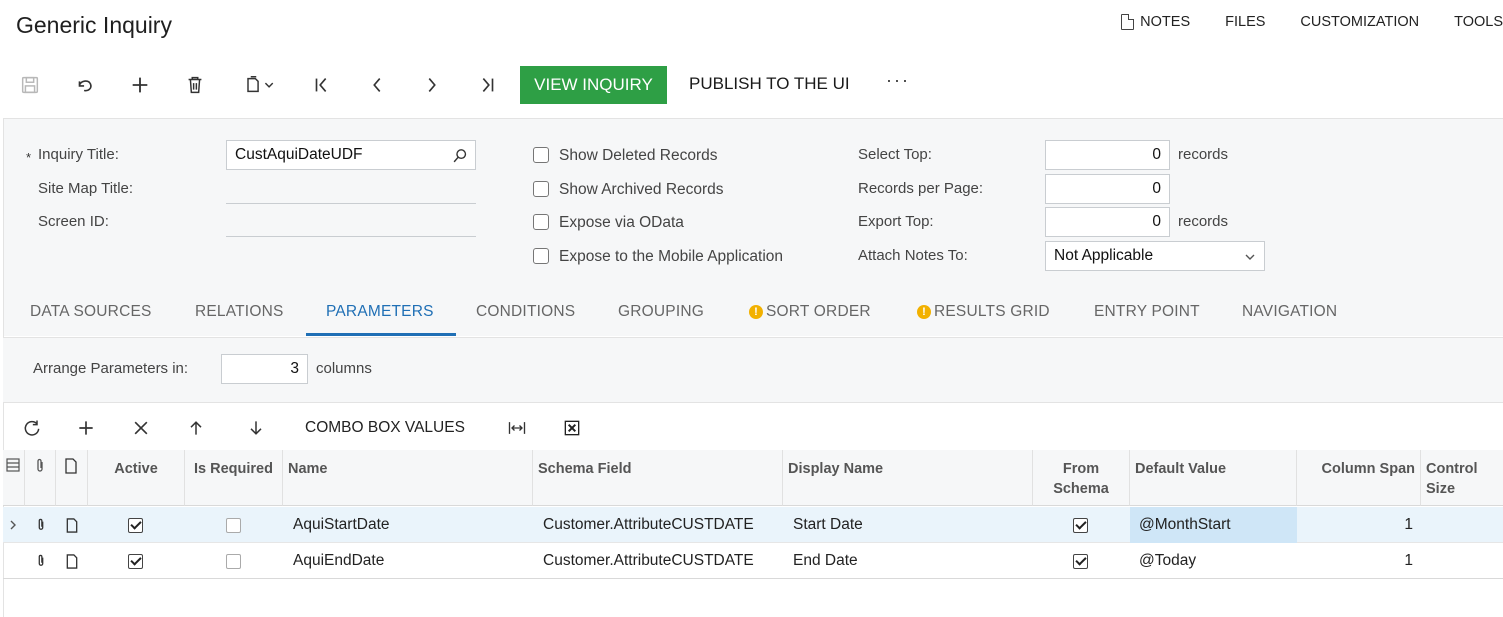 The width and height of the screenshot is (1503, 617). Describe the element at coordinates (73, 221) in the screenshot. I see `screen-id-label: Screen ID:` at that location.